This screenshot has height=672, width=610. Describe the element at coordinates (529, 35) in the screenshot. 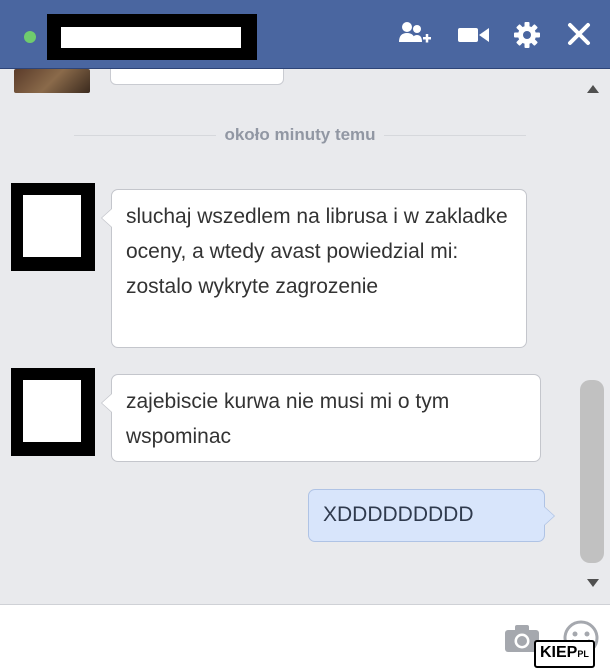

I see `gear-icon` at that location.